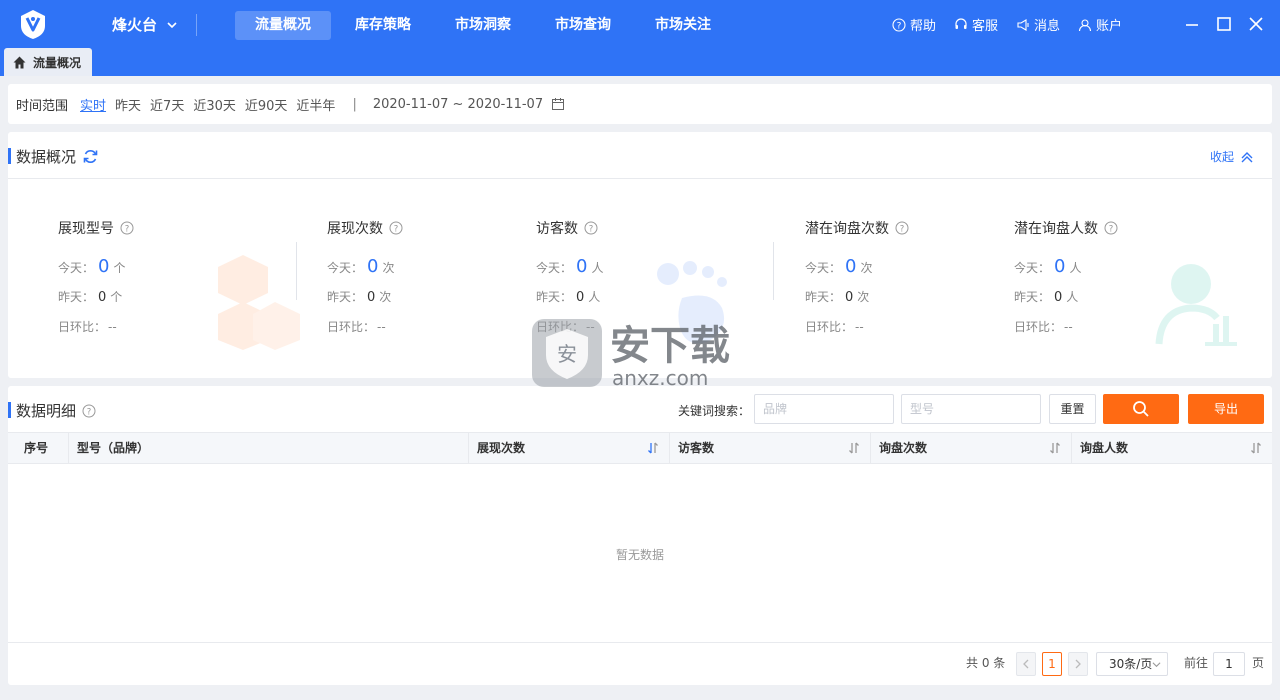  Describe the element at coordinates (683, 25) in the screenshot. I see `nav-market-watch: 市场关注` at that location.